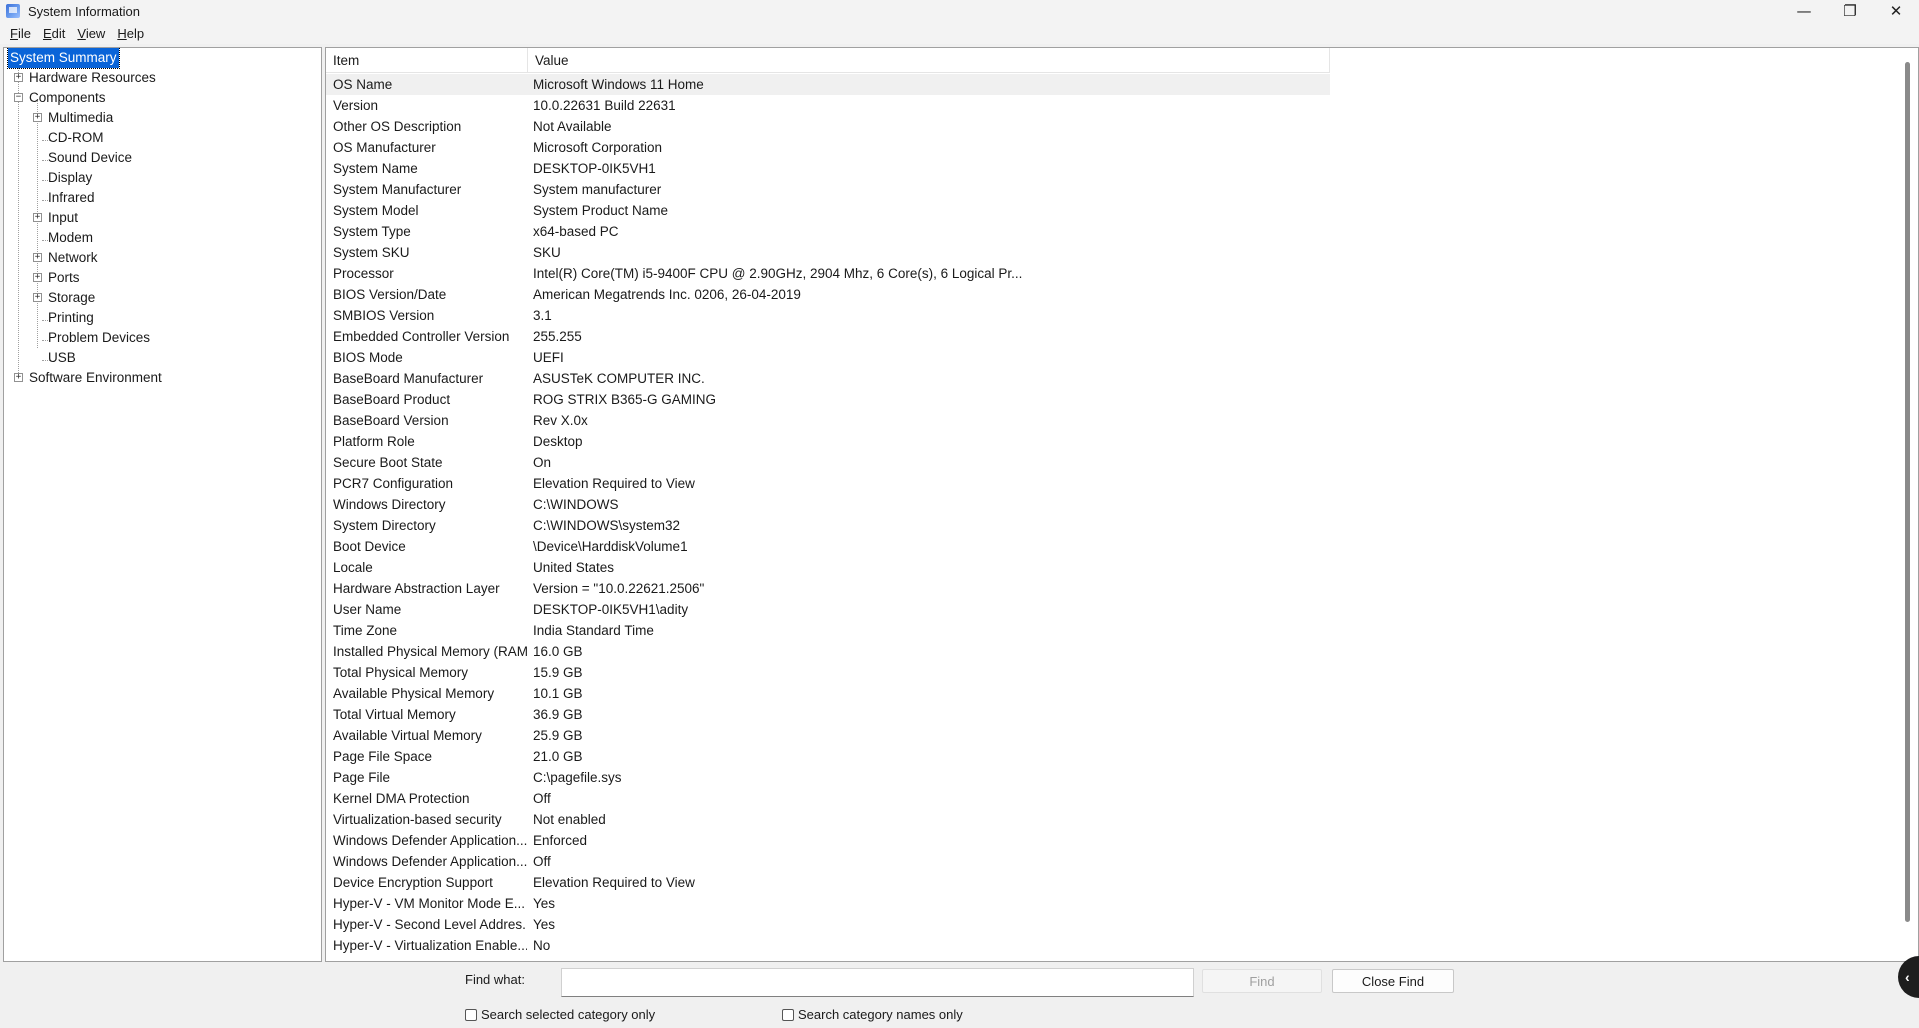  I want to click on table-row: System Type x64-based PC, so click(828, 231).